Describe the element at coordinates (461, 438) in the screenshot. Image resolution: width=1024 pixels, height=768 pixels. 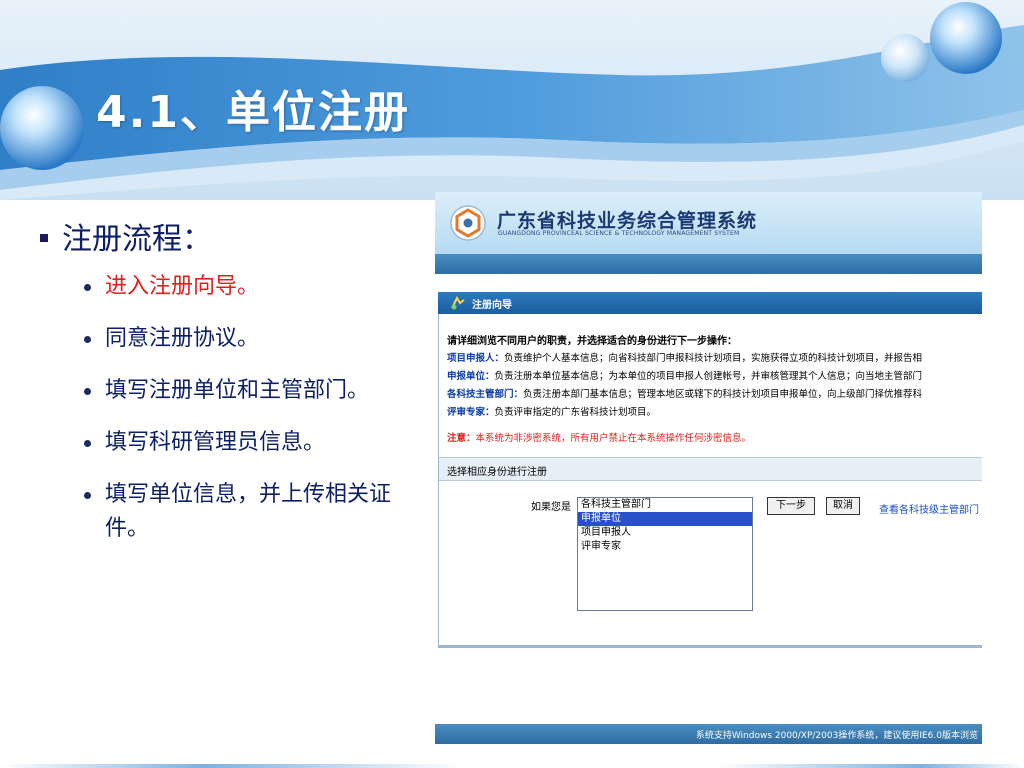
I see `note-label: 注意：` at that location.